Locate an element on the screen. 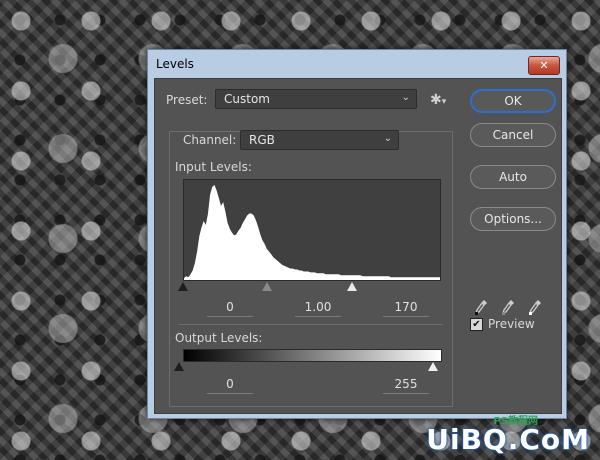 This screenshot has height=460, width=600. dialog-title: Levels is located at coordinates (175, 64).